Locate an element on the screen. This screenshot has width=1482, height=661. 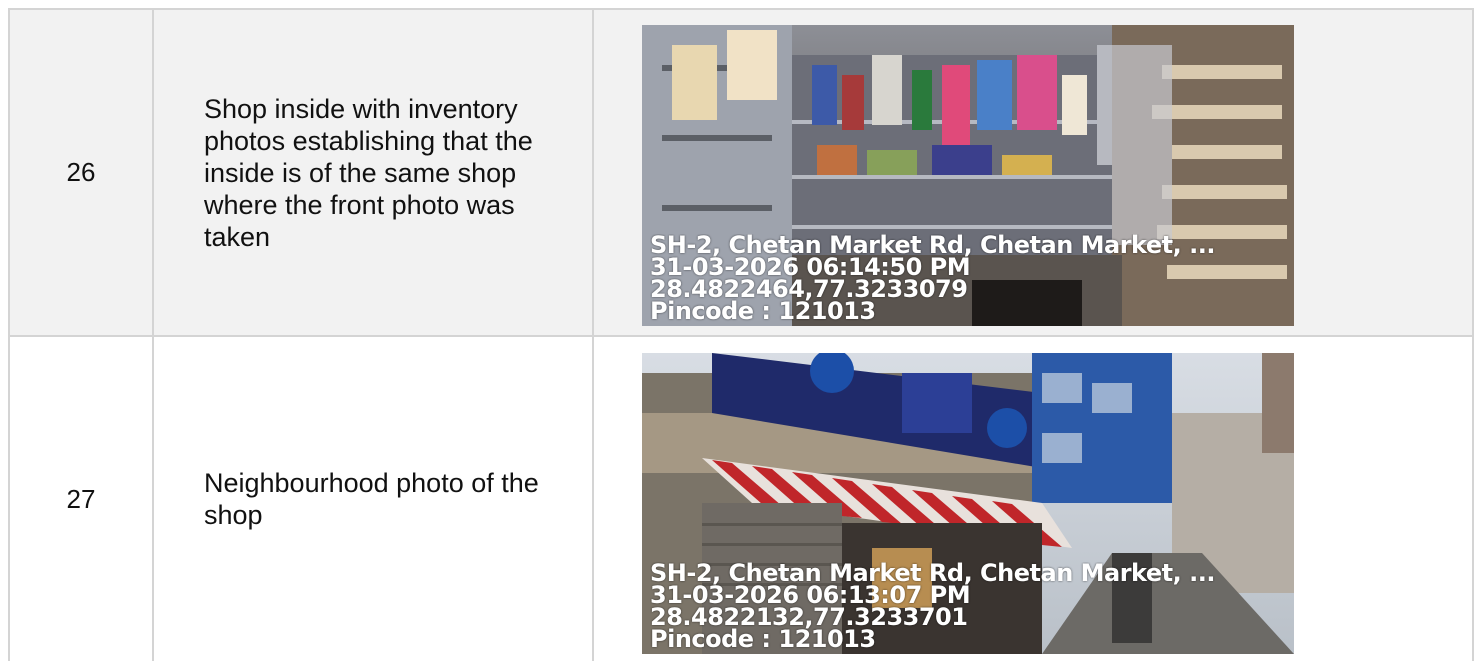
table-border-right is located at coordinates (1473, 334).